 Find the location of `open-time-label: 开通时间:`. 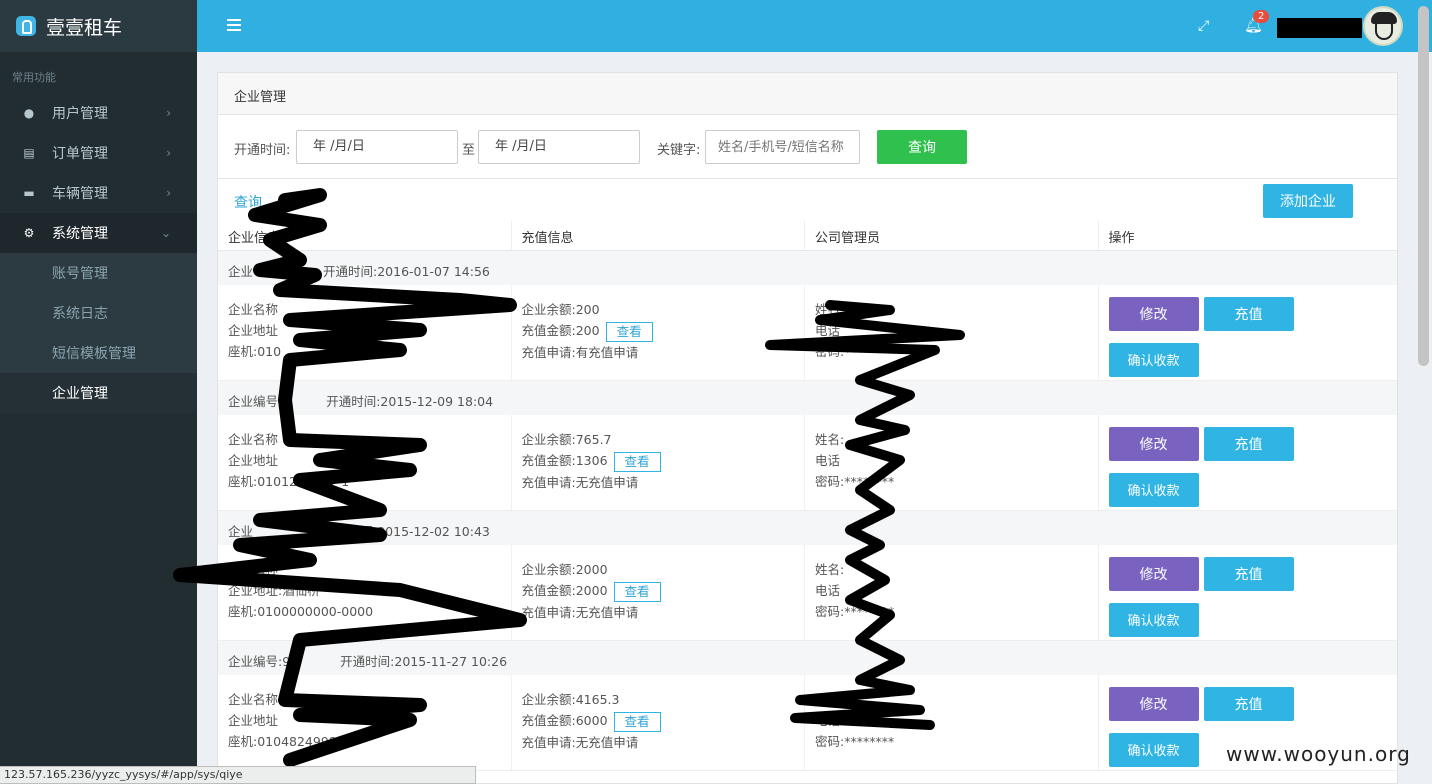

open-time-label: 开通时间: is located at coordinates (262, 150).